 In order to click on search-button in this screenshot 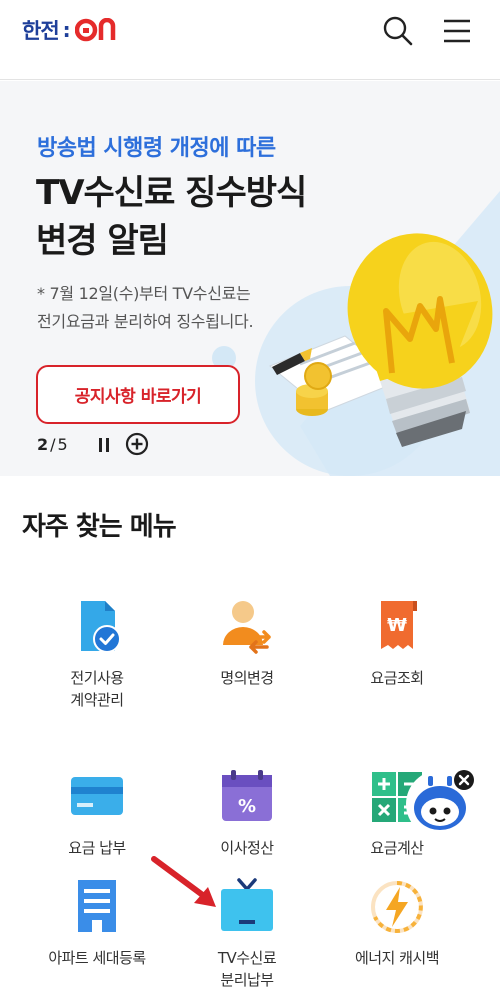, I will do `click(398, 31)`.